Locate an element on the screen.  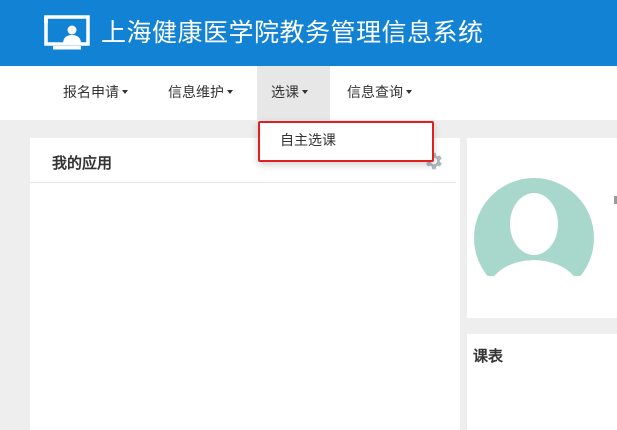
app-title: 上海健康医学院教务管理信息系统 is located at coordinates (292, 32).